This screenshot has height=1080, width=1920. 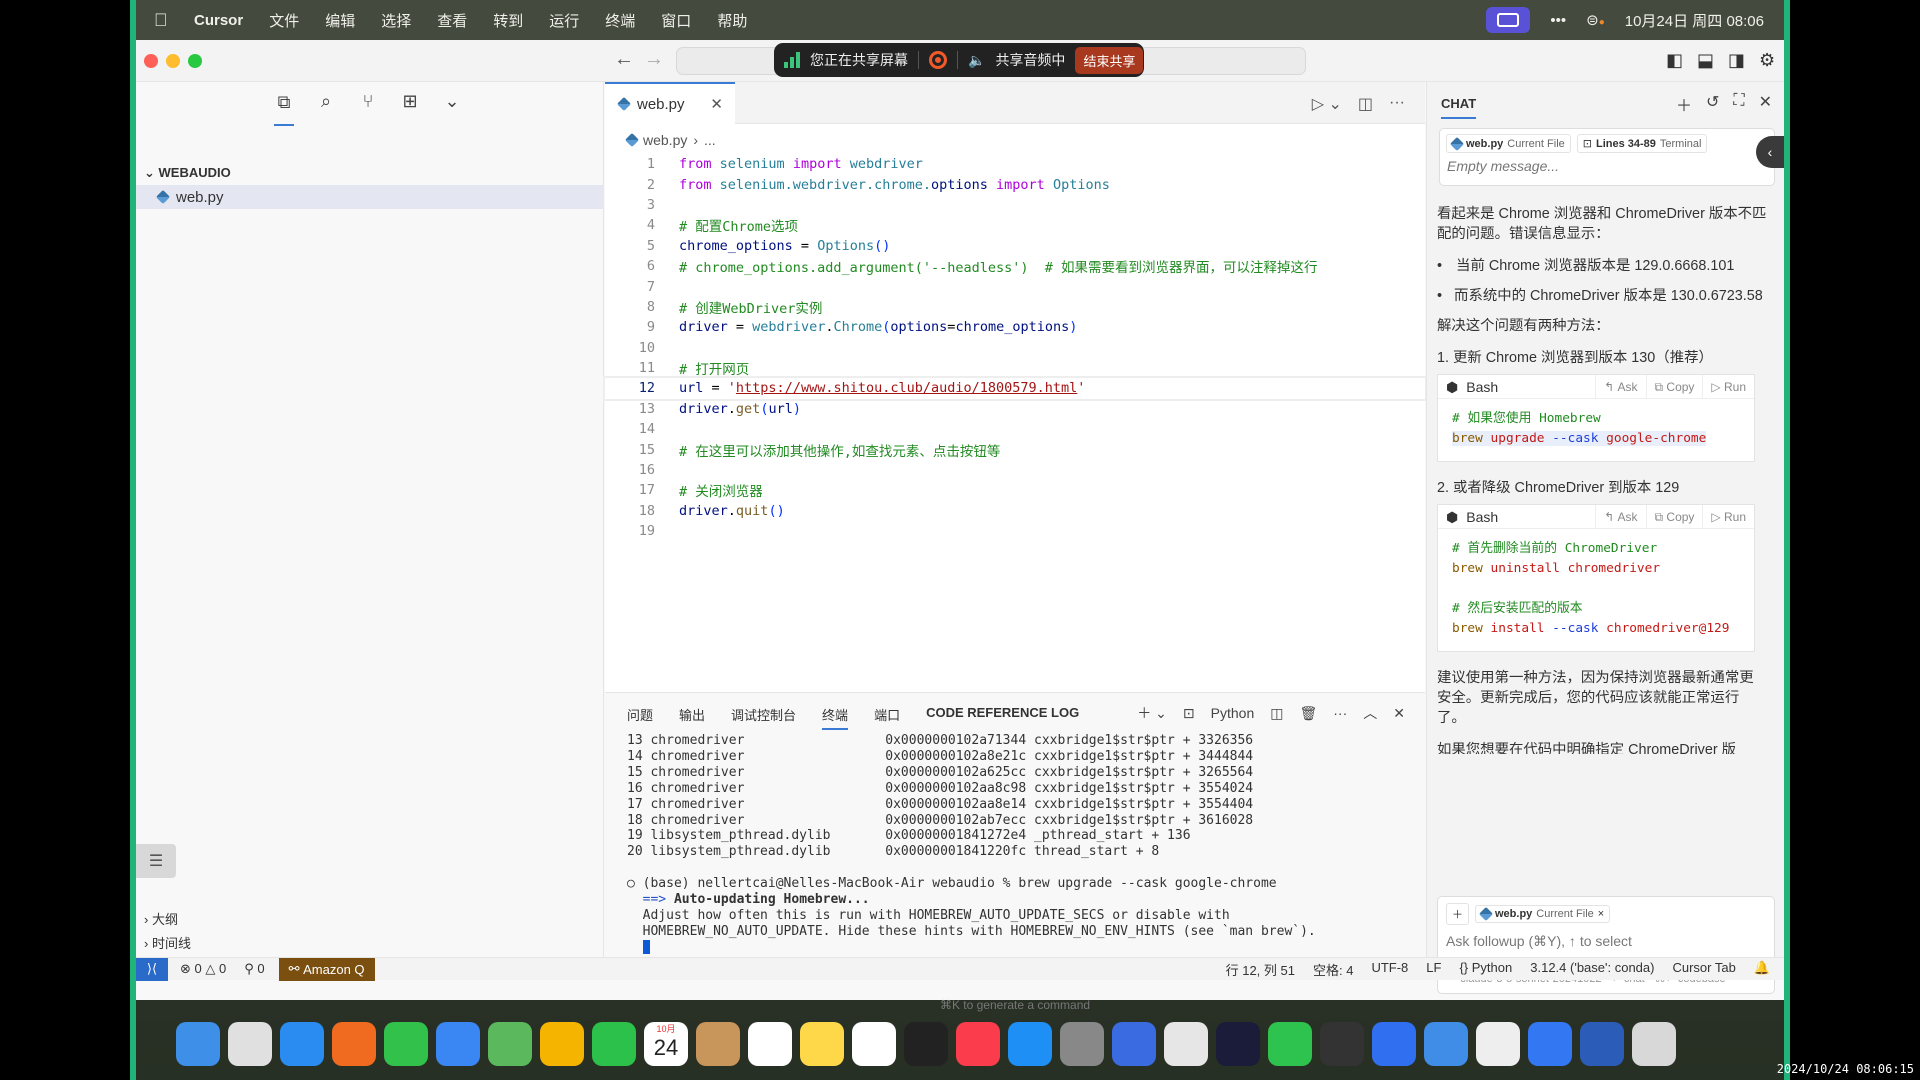 I want to click on menu-goto: 转到, so click(x=508, y=20).